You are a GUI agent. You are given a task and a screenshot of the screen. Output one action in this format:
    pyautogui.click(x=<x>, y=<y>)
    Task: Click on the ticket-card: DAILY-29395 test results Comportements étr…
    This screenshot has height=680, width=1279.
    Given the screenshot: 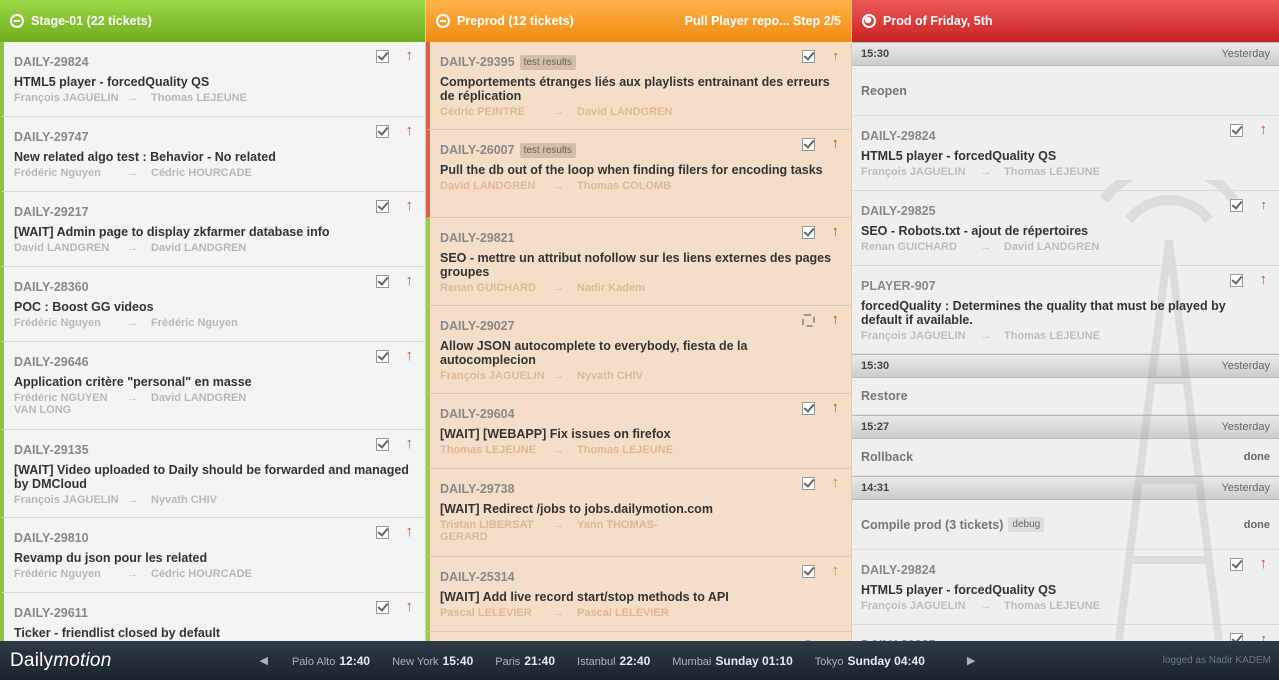 What is the action you would take?
    pyautogui.click(x=638, y=86)
    